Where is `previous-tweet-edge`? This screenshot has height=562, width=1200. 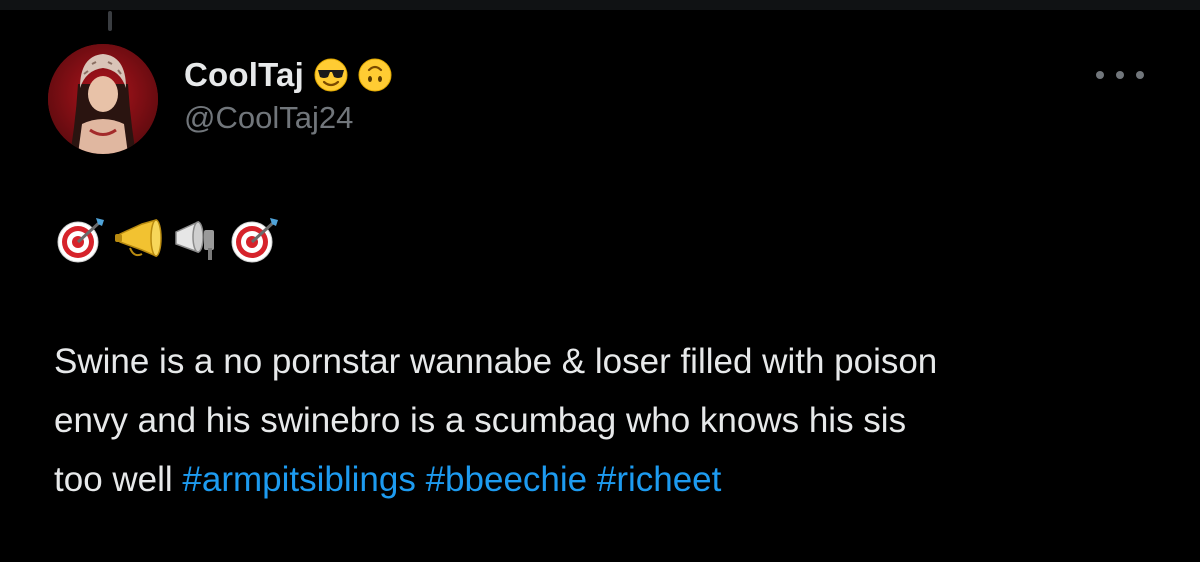 previous-tweet-edge is located at coordinates (600, 5).